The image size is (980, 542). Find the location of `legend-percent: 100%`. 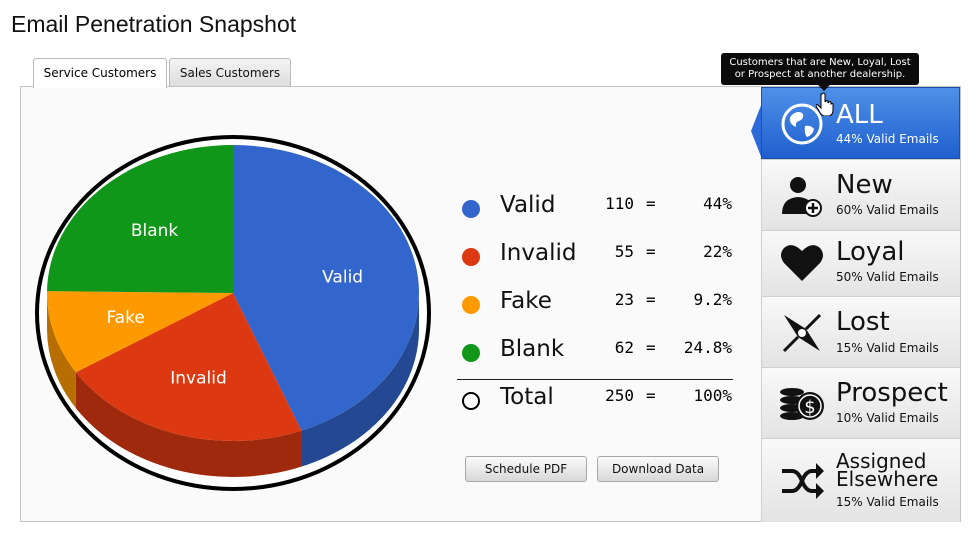

legend-percent: 100% is located at coordinates (712, 395).